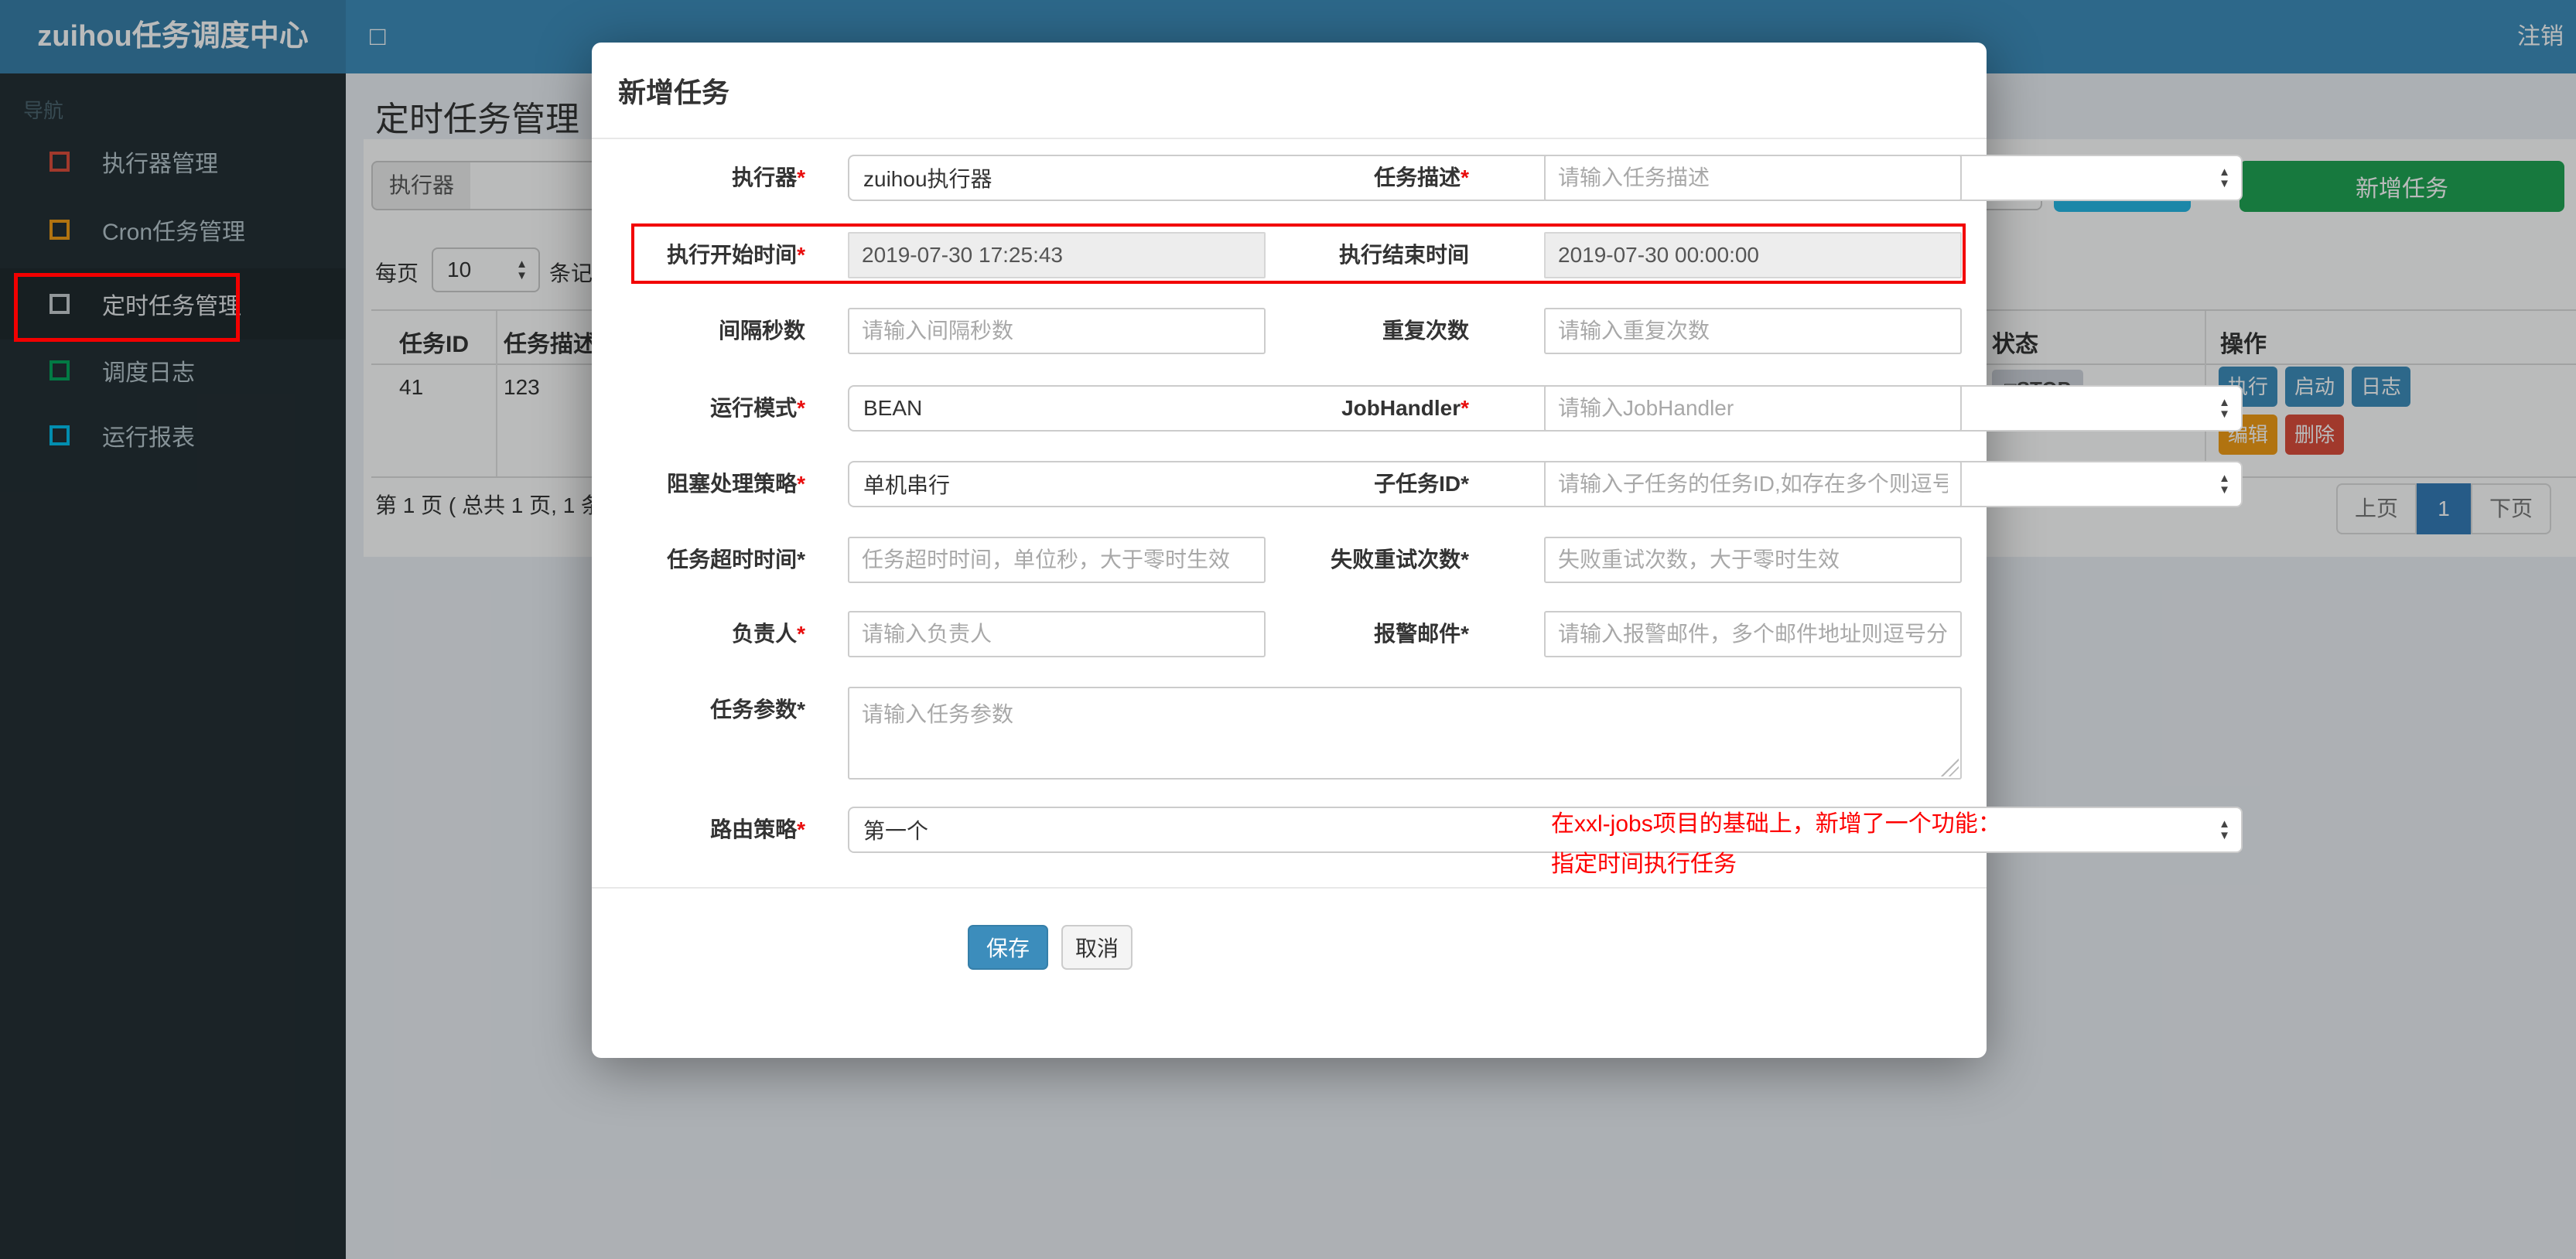 The width and height of the screenshot is (2576, 1259). What do you see at coordinates (1400, 559) in the screenshot?
I see `fail-retry-label: 失败重试次数*` at bounding box center [1400, 559].